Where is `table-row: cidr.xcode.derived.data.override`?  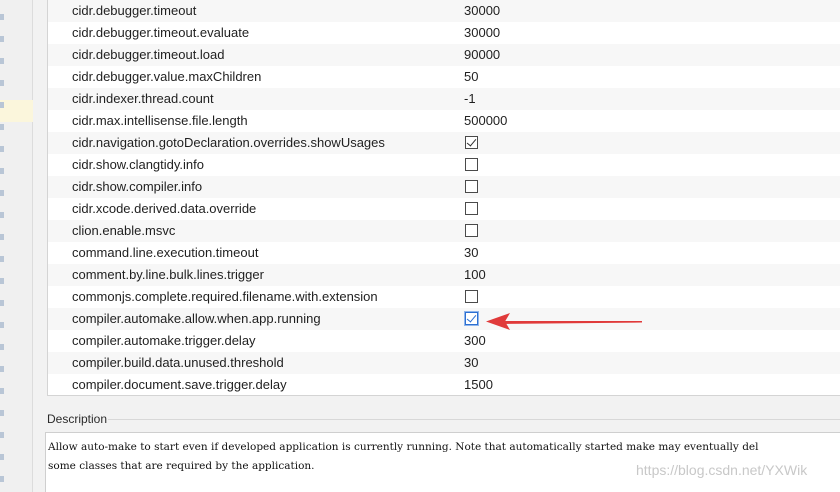
table-row: cidr.xcode.derived.data.override is located at coordinates (444, 209).